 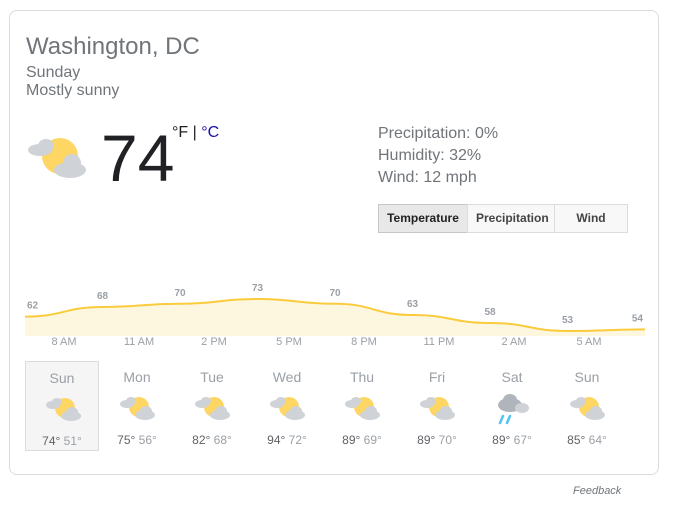 What do you see at coordinates (212, 377) in the screenshot?
I see `forecast-day-name: Tue` at bounding box center [212, 377].